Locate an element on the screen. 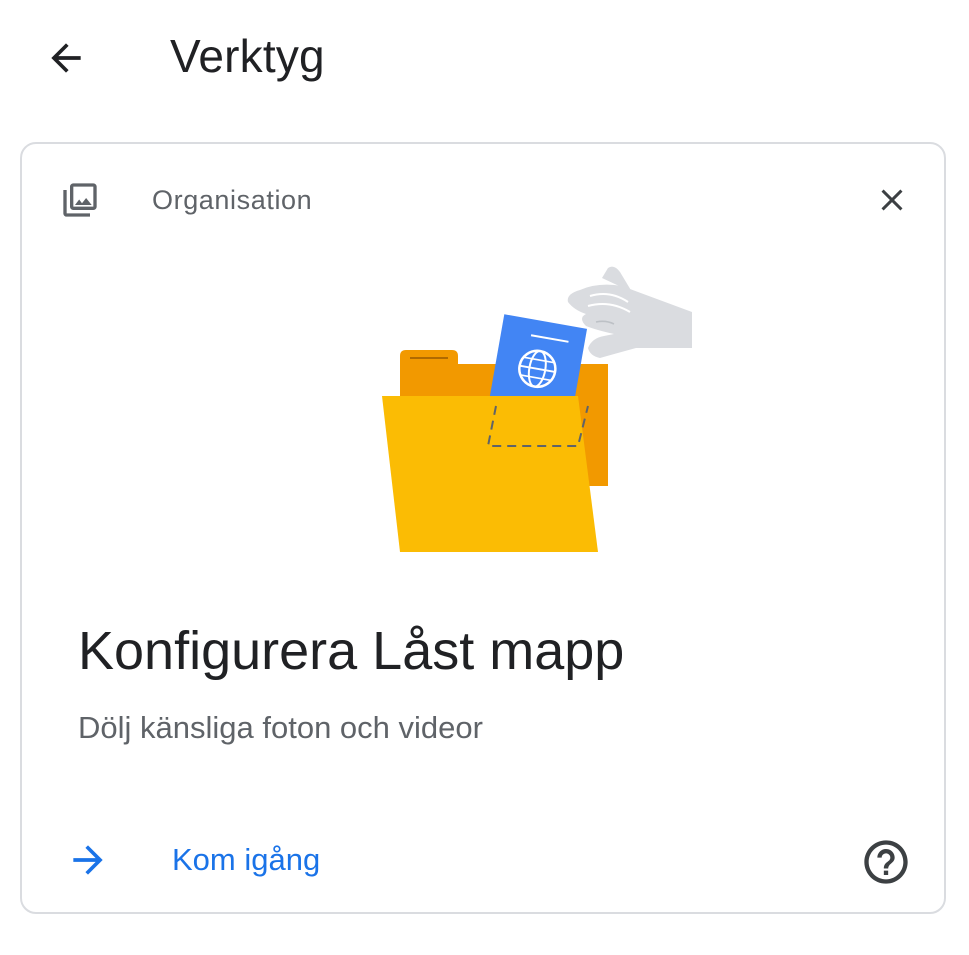 This screenshot has height=955, width=969. get-started-arrow-button is located at coordinates (88, 860).